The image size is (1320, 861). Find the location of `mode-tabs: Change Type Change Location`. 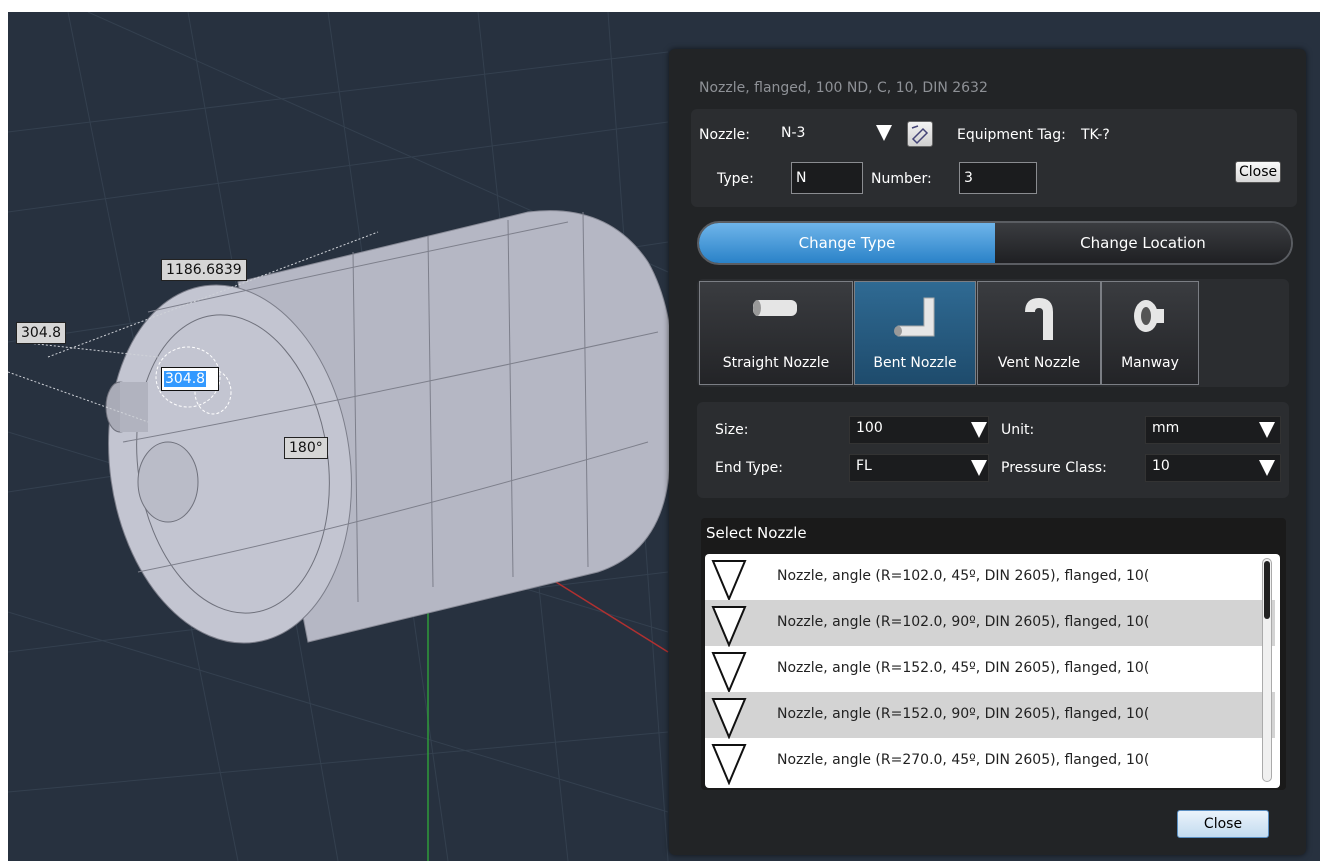

mode-tabs: Change Type Change Location is located at coordinates (995, 243).